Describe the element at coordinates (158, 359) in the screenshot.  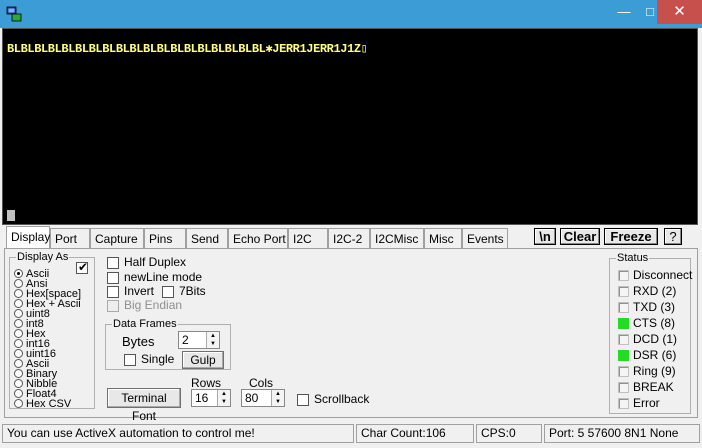
I see `checkbox-label: Single` at that location.